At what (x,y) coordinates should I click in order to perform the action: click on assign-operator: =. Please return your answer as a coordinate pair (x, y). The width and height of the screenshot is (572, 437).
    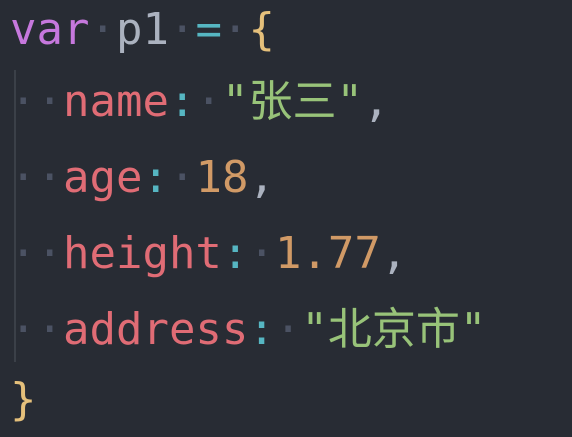
    Looking at the image, I should click on (208, 29).